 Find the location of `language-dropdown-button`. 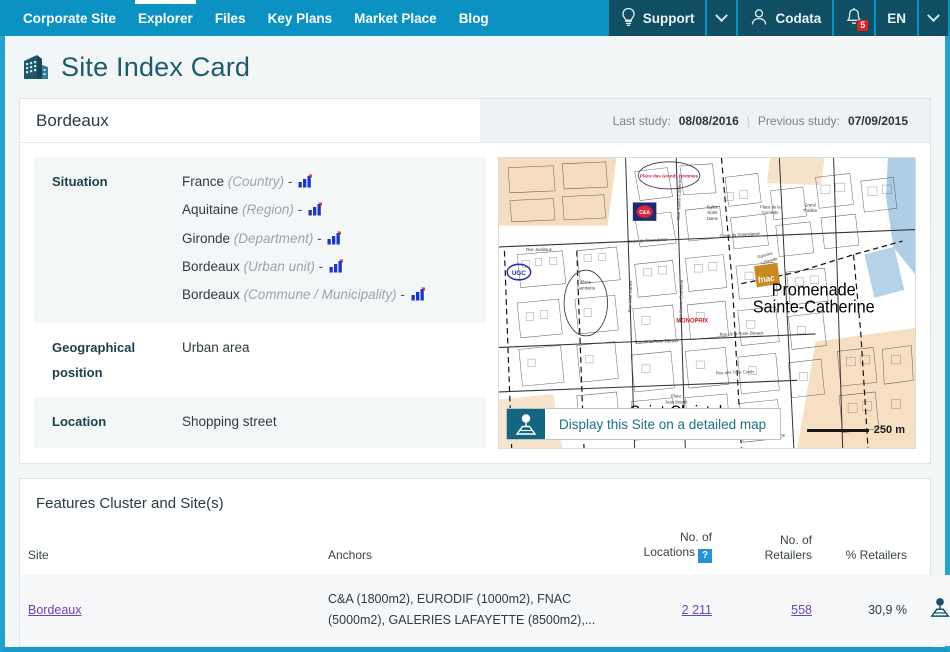

language-dropdown-button is located at coordinates (933, 18).